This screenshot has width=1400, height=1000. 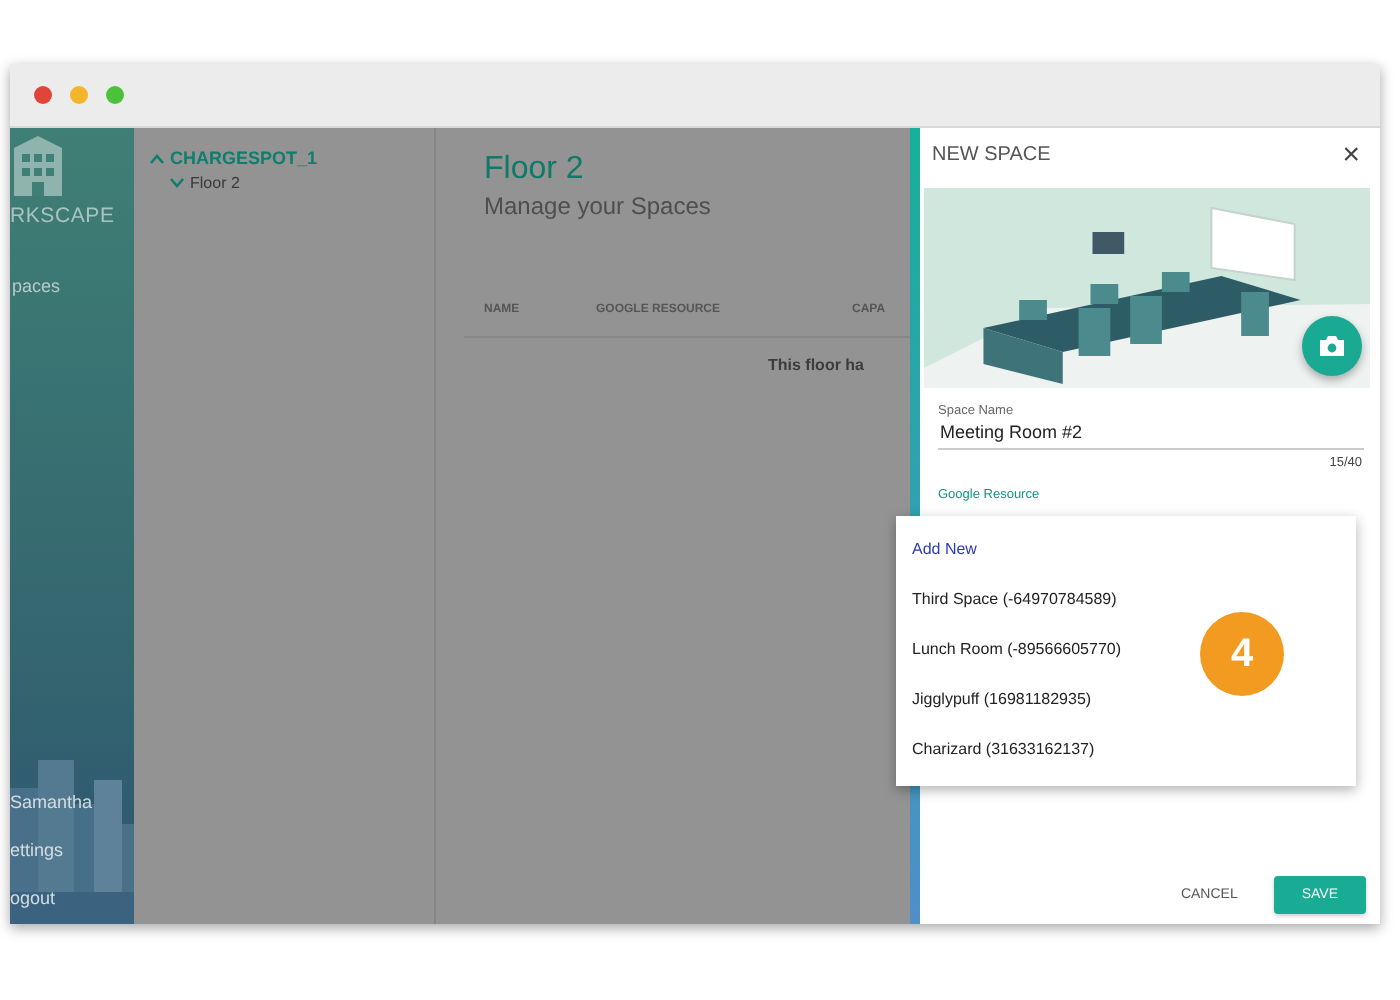 I want to click on nav-item: ettings, so click(x=51, y=850).